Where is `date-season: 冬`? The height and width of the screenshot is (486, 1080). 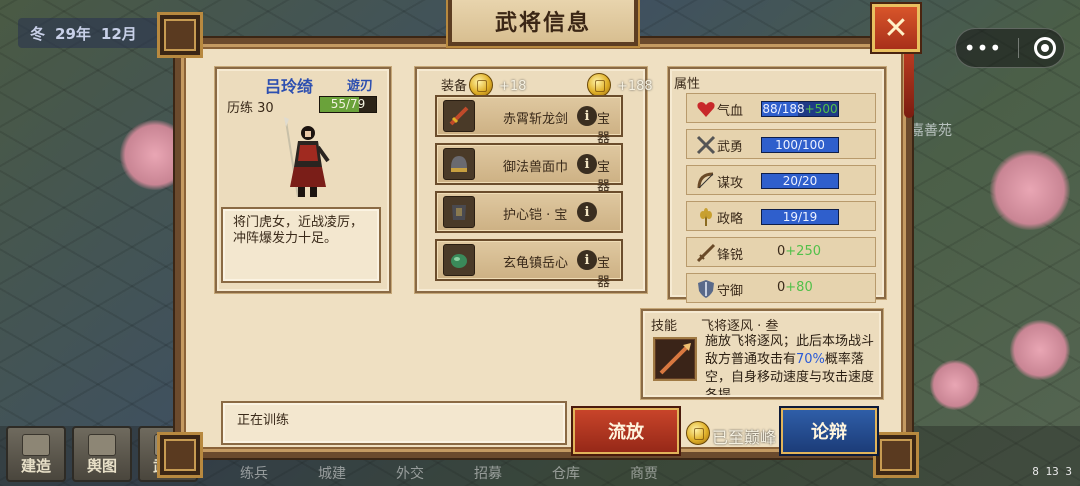
date-season: 冬 is located at coordinates (38, 33).